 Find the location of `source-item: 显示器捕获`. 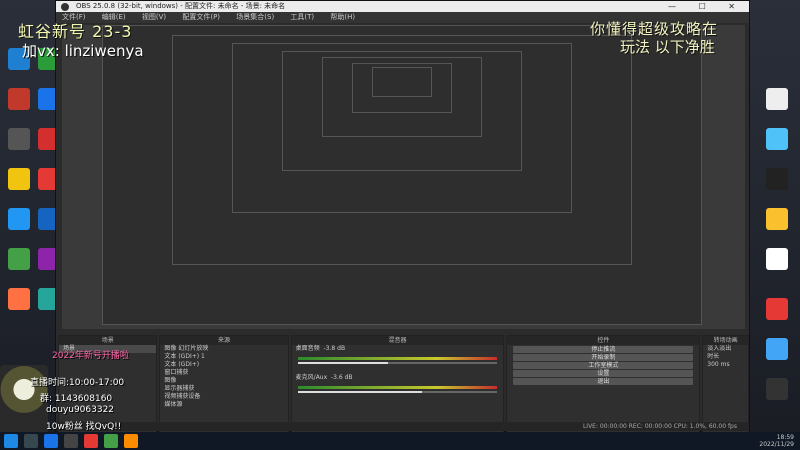

source-item: 显示器捕获 is located at coordinates (223, 389).